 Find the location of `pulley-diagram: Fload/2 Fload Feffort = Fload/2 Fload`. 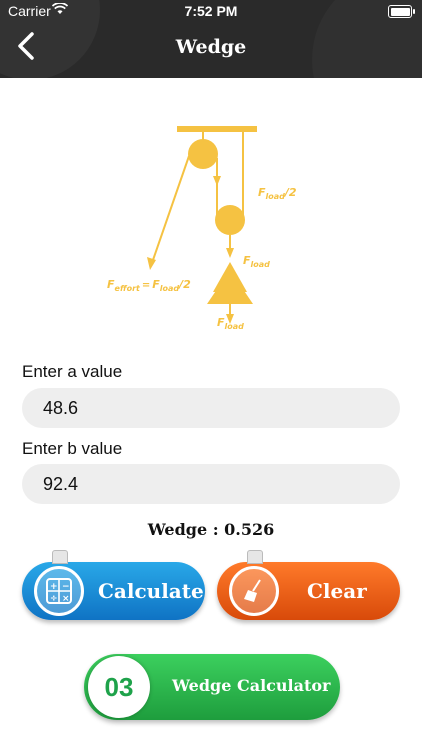

pulley-diagram: Fload/2 Fload Feffort = Fload/2 Fload is located at coordinates (202, 228).